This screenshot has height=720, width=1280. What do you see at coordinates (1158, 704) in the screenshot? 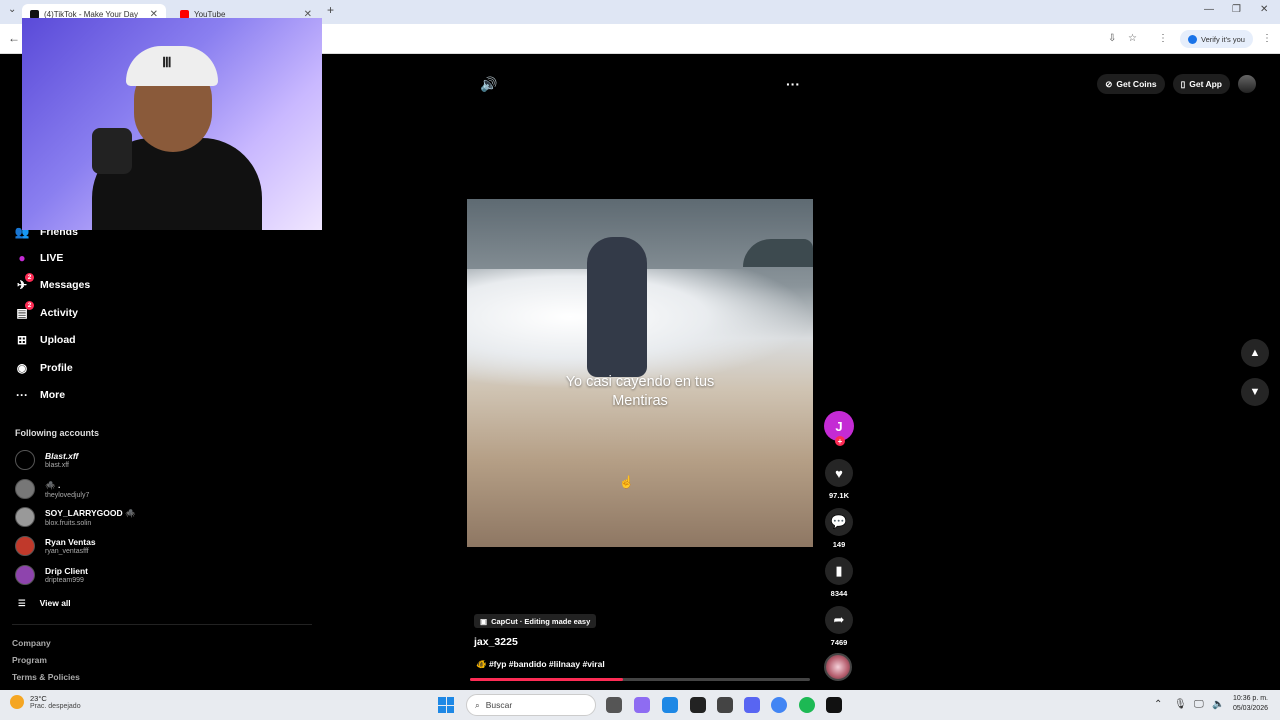
I see `tray-chevron-up-icon: ⌃` at bounding box center [1158, 704].